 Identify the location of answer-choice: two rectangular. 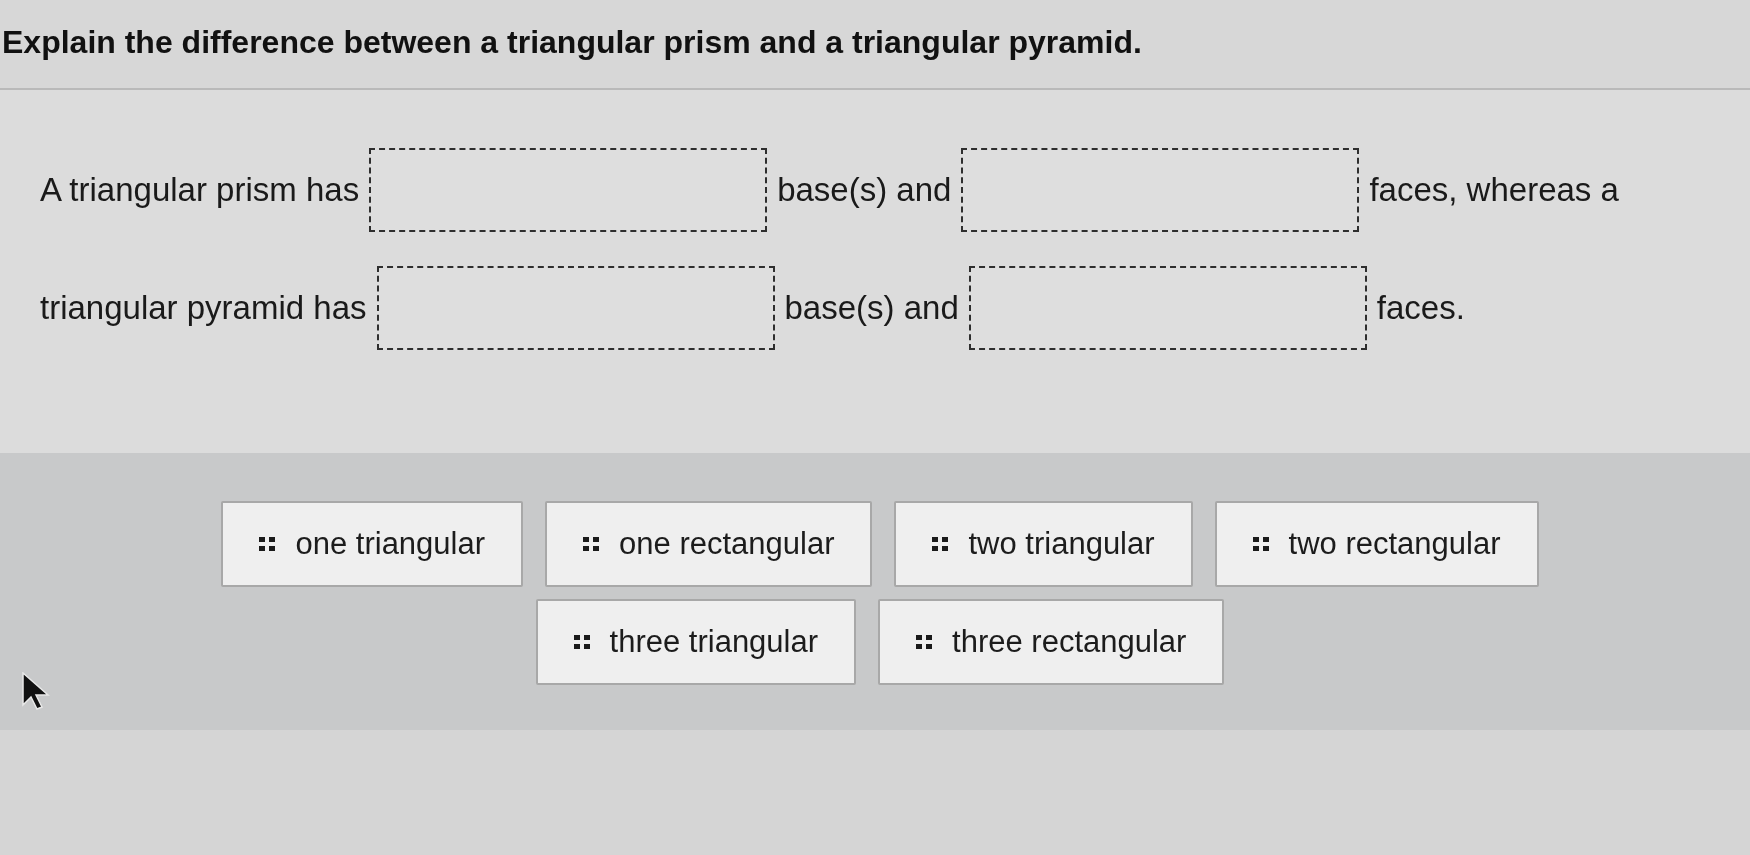
(1376, 544).